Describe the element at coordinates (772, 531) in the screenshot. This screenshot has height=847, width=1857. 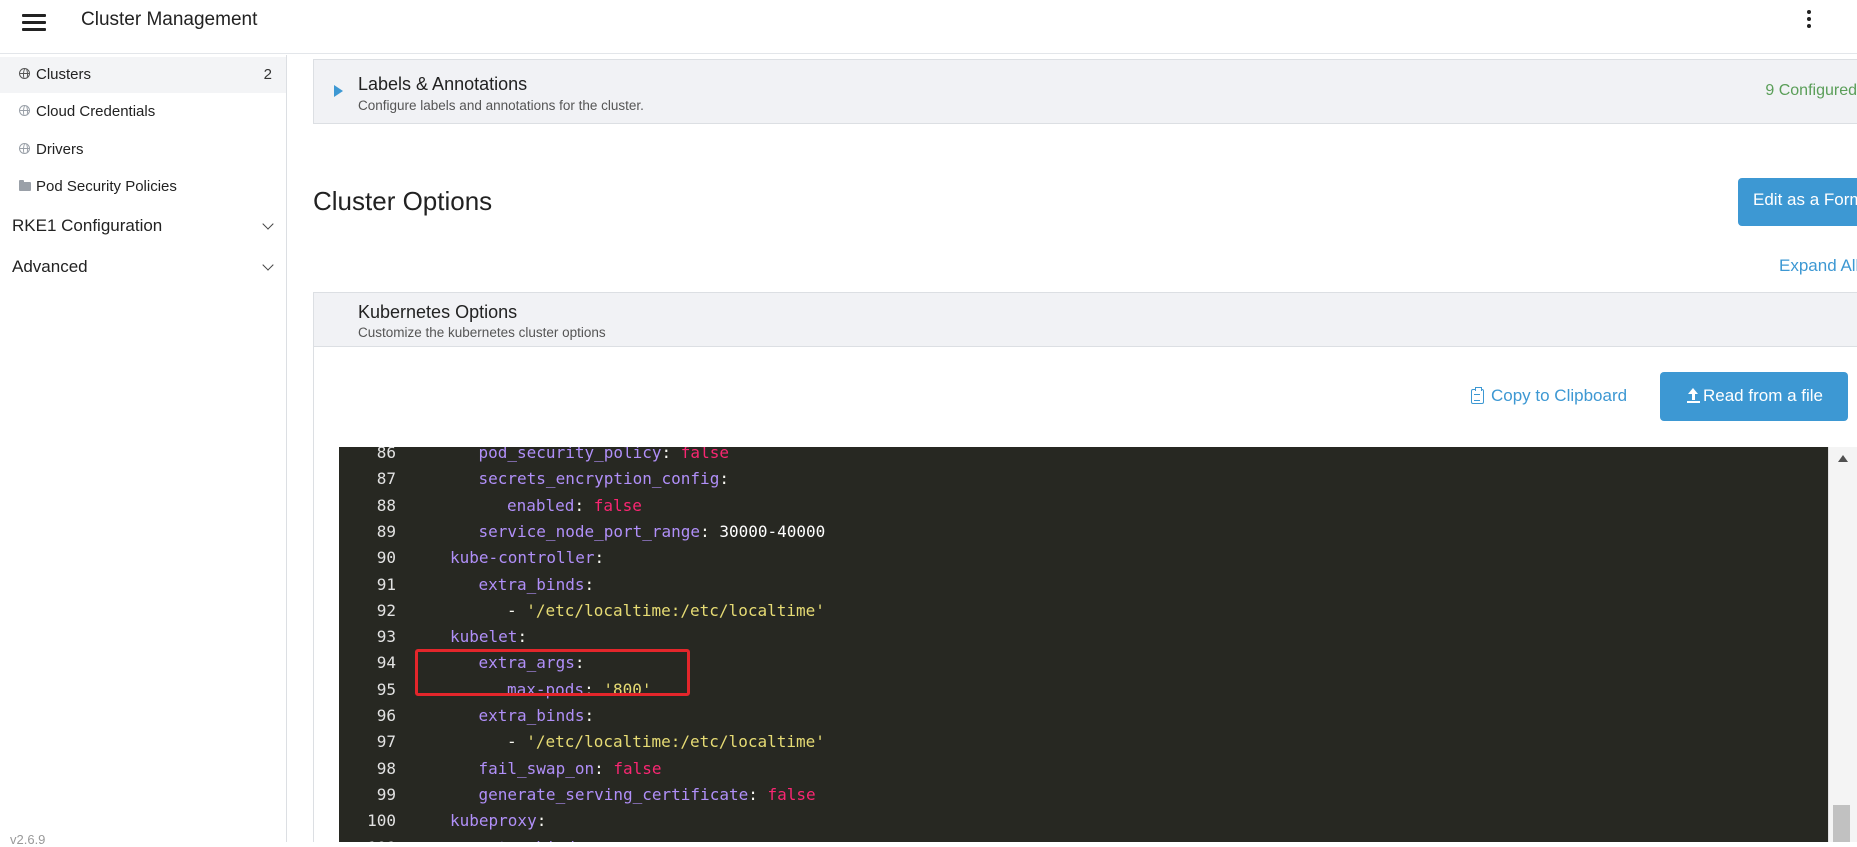
I see `code-token: 30000-40000` at that location.